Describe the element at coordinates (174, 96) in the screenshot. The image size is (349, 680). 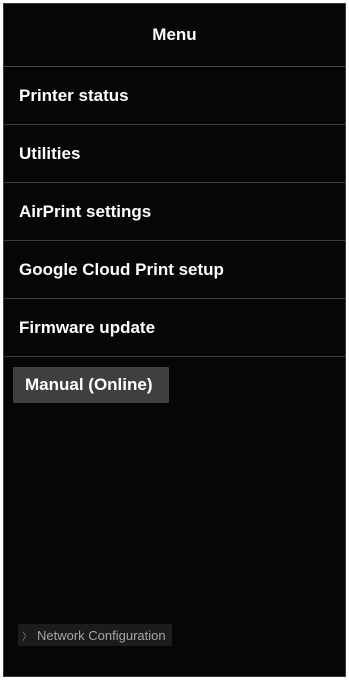
I see `menu-item-printer-status: Printer status` at that location.